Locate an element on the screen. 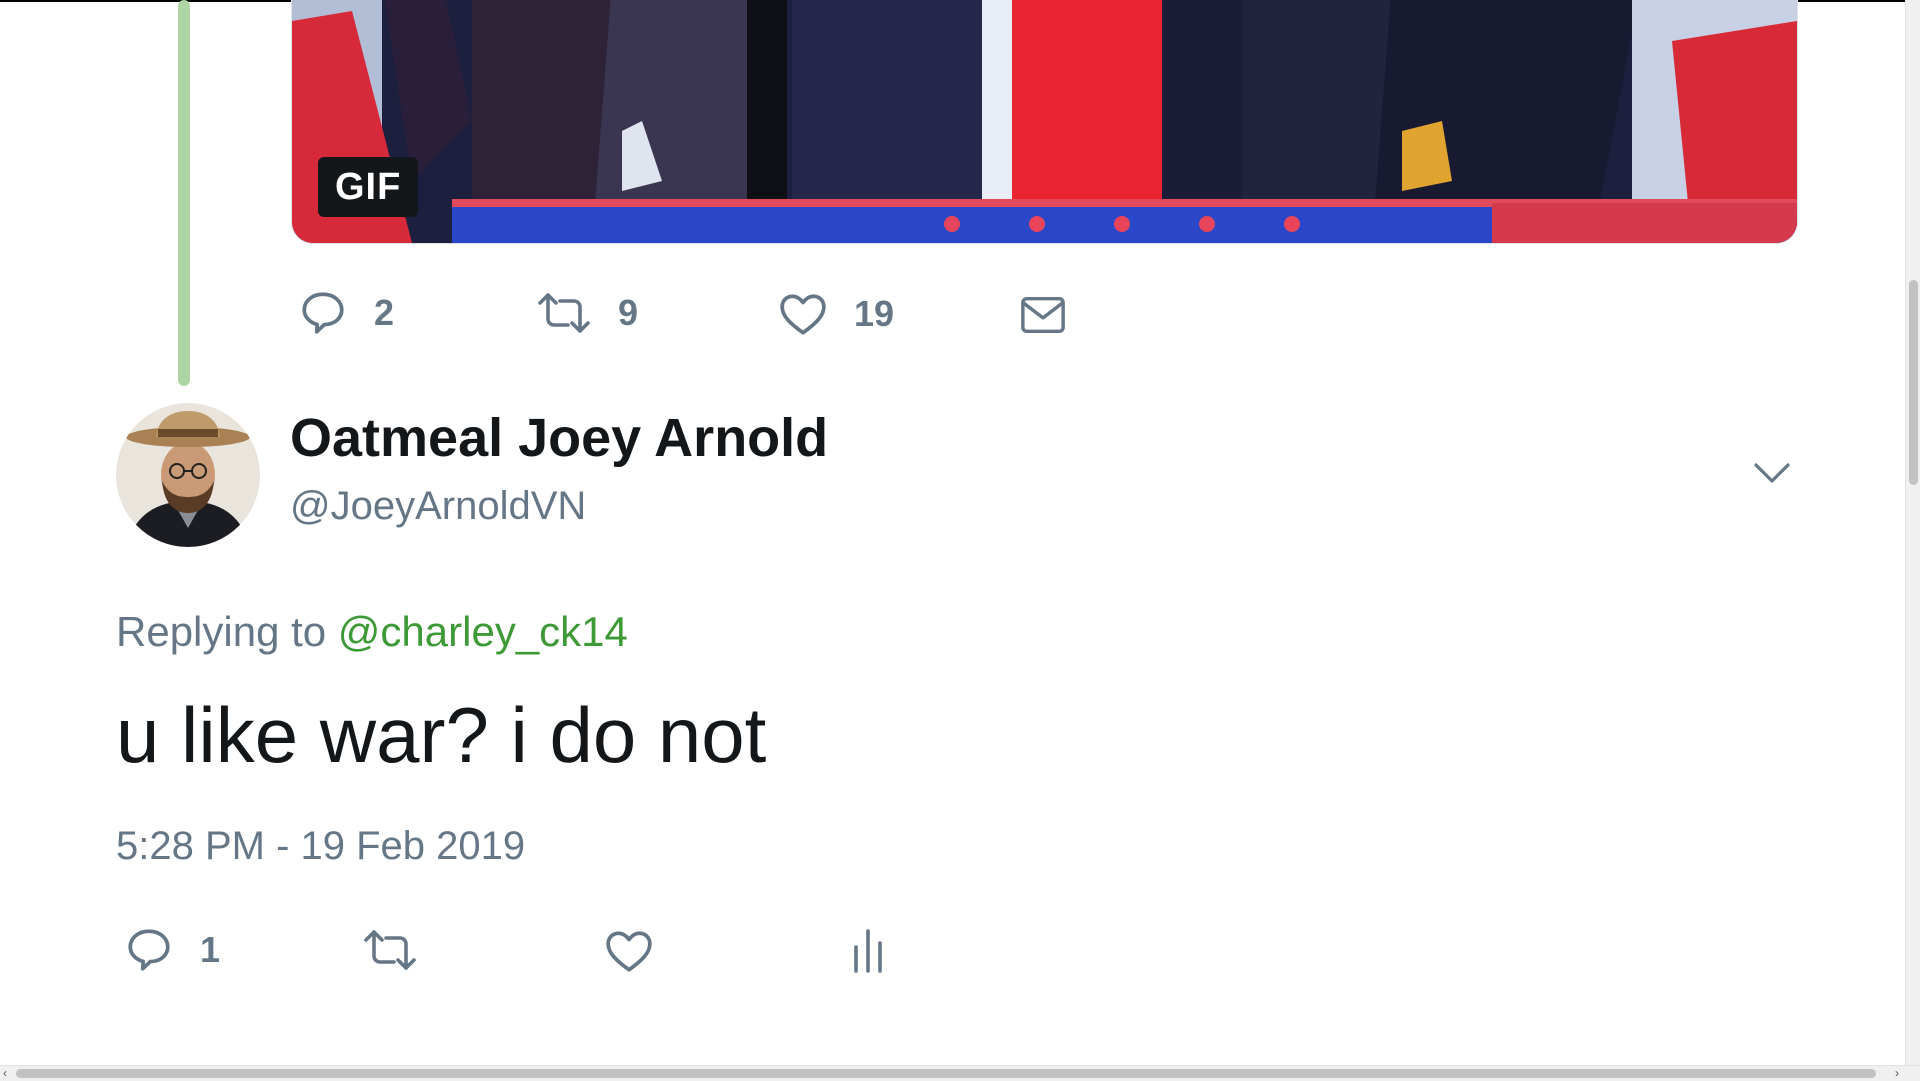 This screenshot has height=1081, width=1920. chevron-down-icon is located at coordinates (1772, 473).